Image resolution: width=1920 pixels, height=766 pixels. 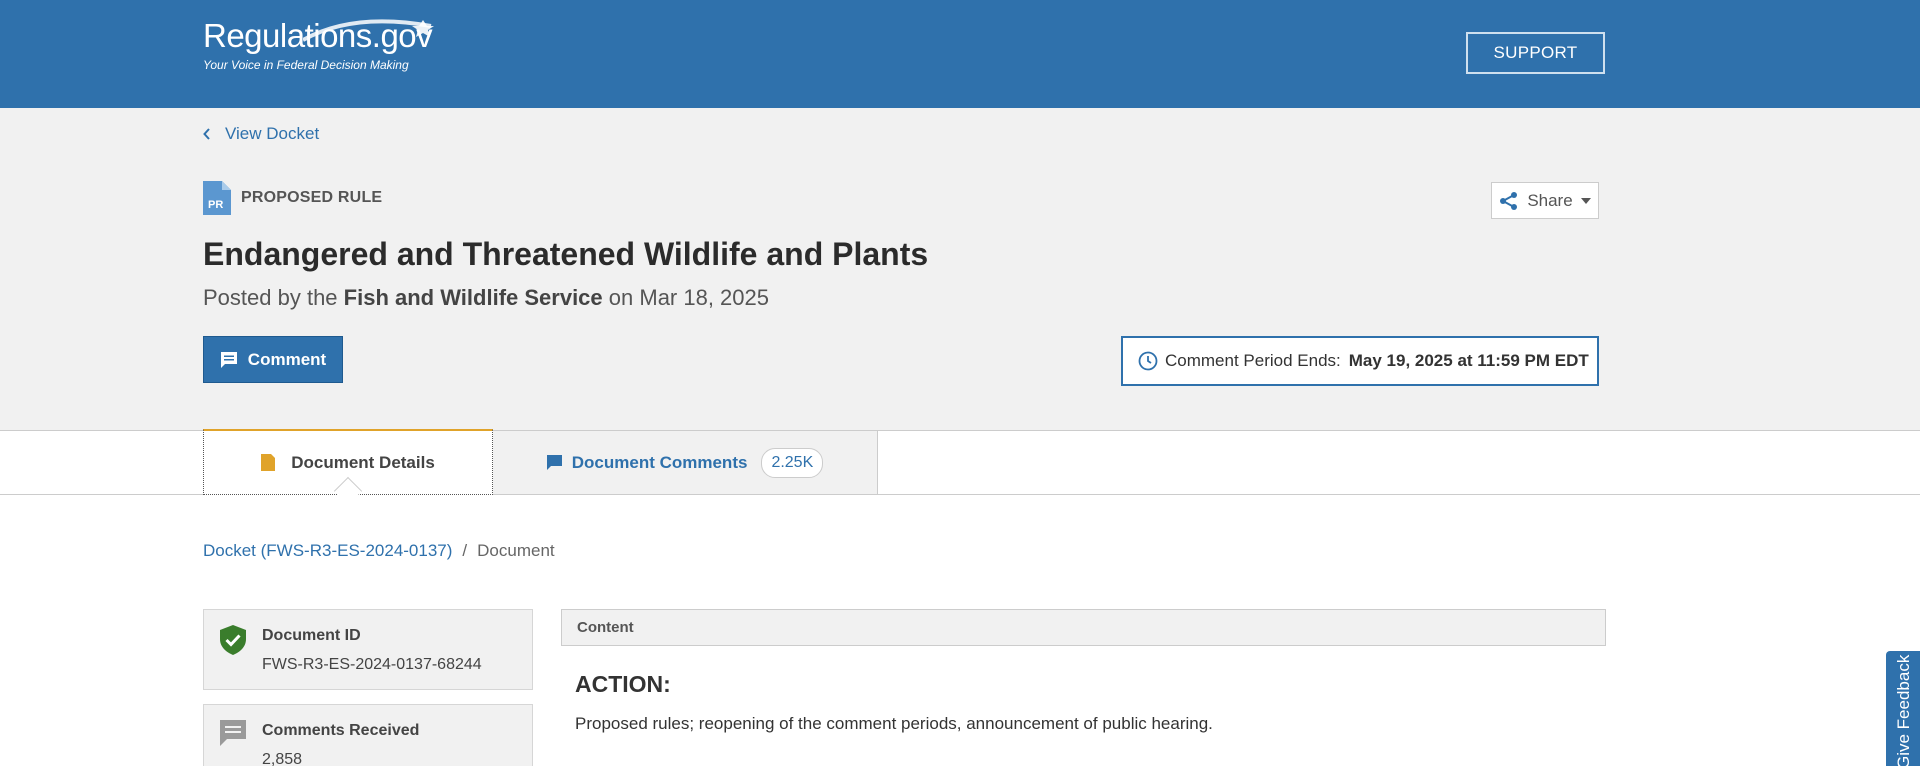 What do you see at coordinates (1083, 627) in the screenshot?
I see `content-section-header: Content` at bounding box center [1083, 627].